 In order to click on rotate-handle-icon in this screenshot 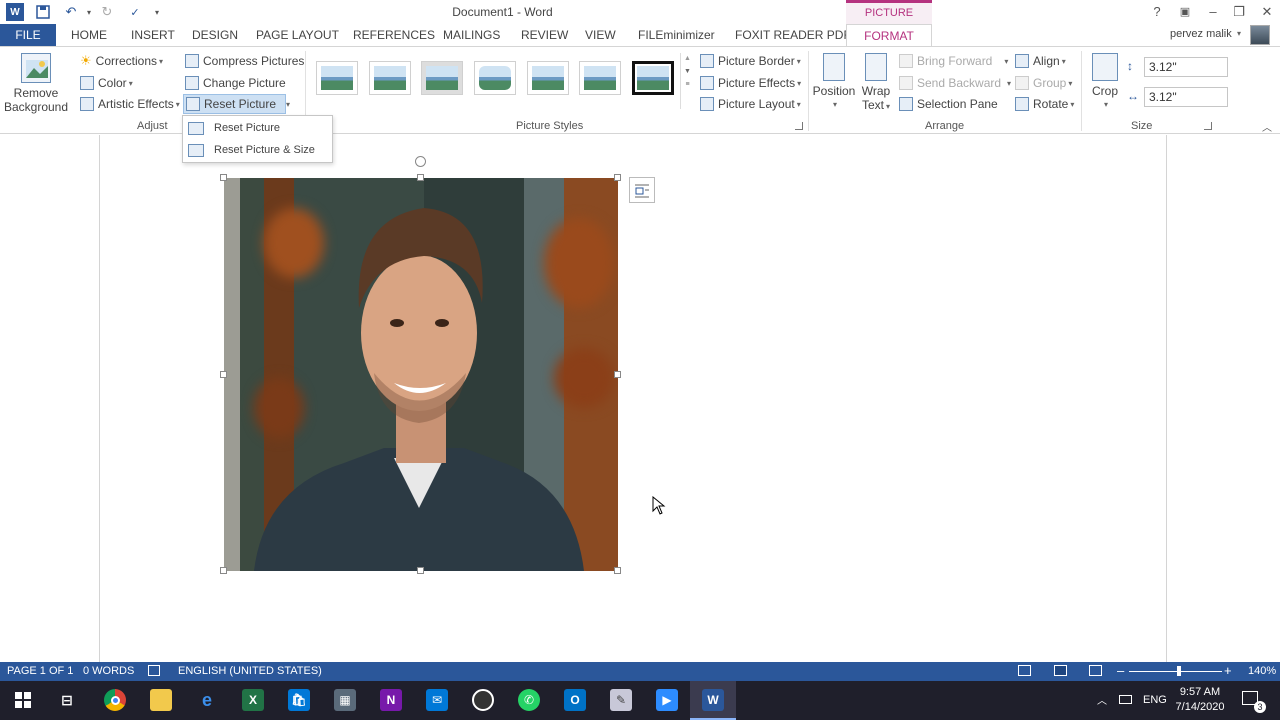, I will do `click(420, 161)`.